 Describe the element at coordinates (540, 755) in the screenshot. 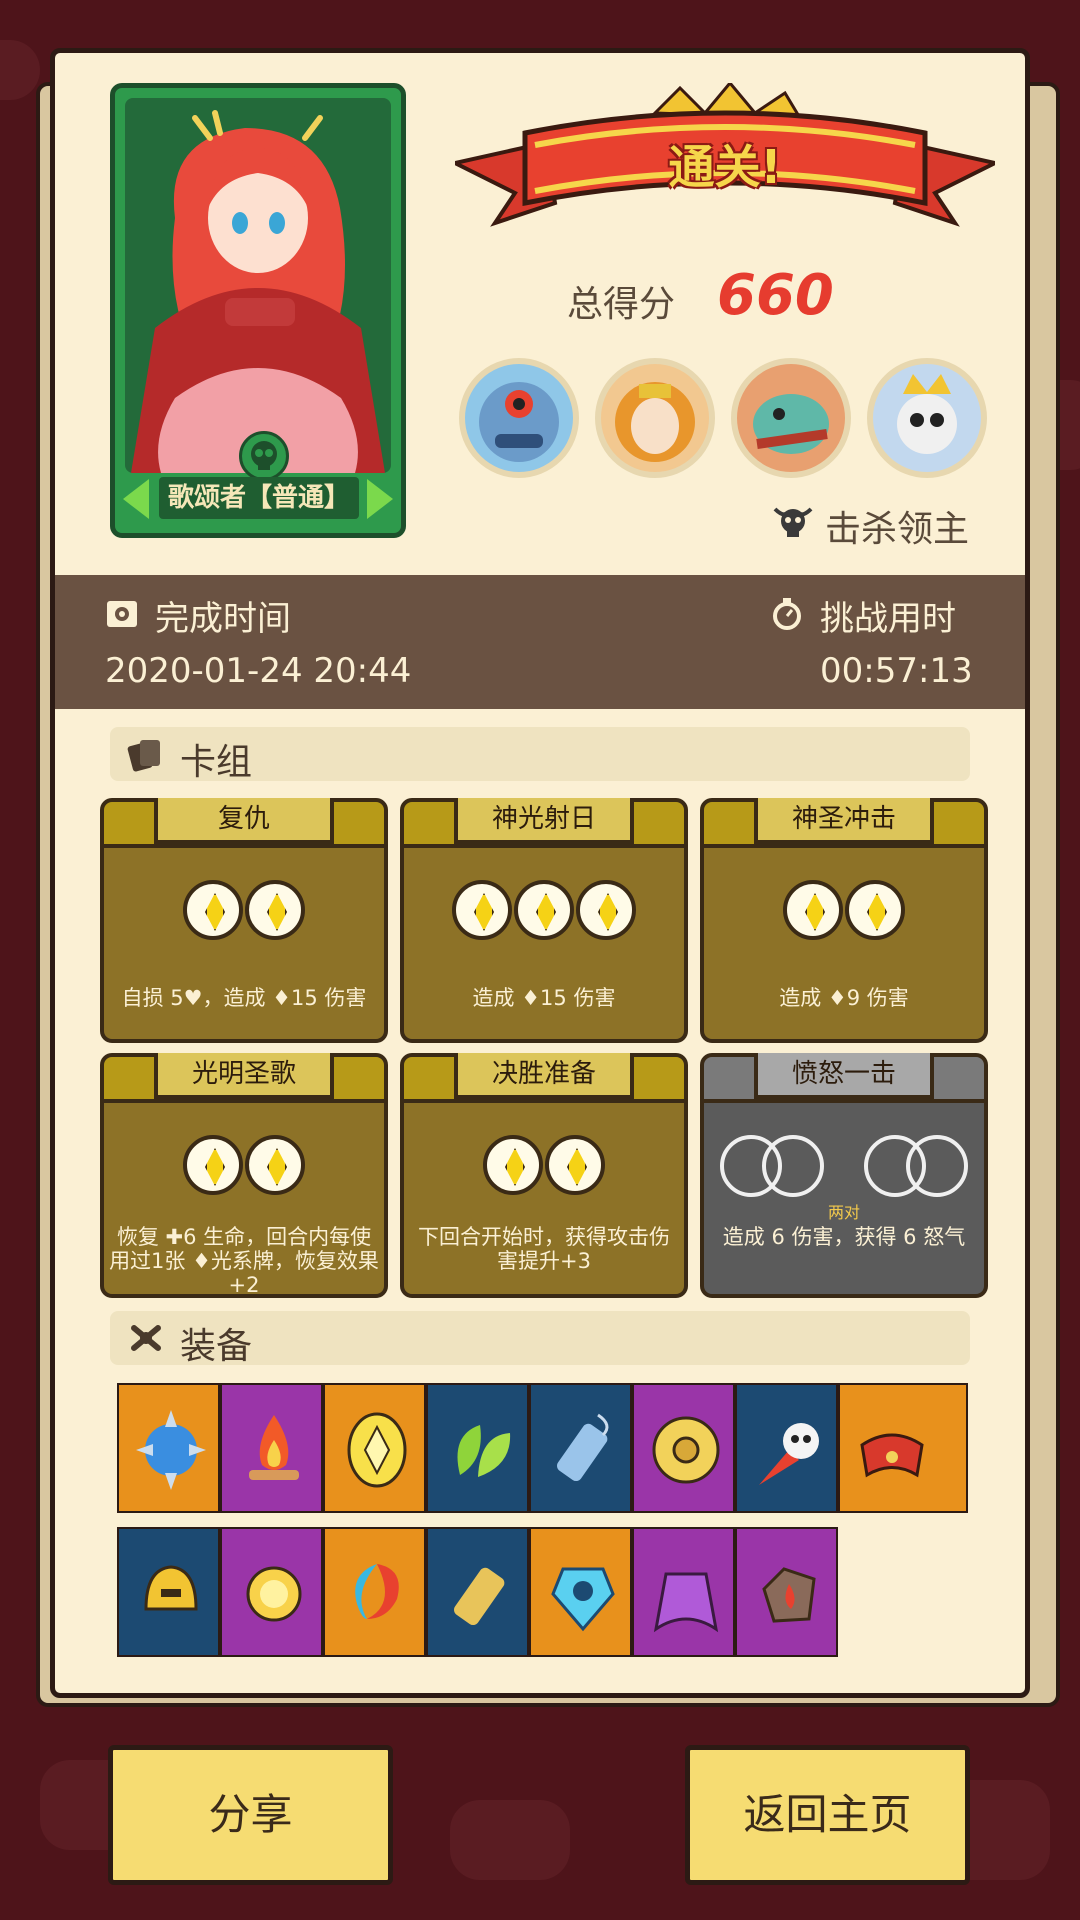

I see `deck-section-header: 卡组` at that location.